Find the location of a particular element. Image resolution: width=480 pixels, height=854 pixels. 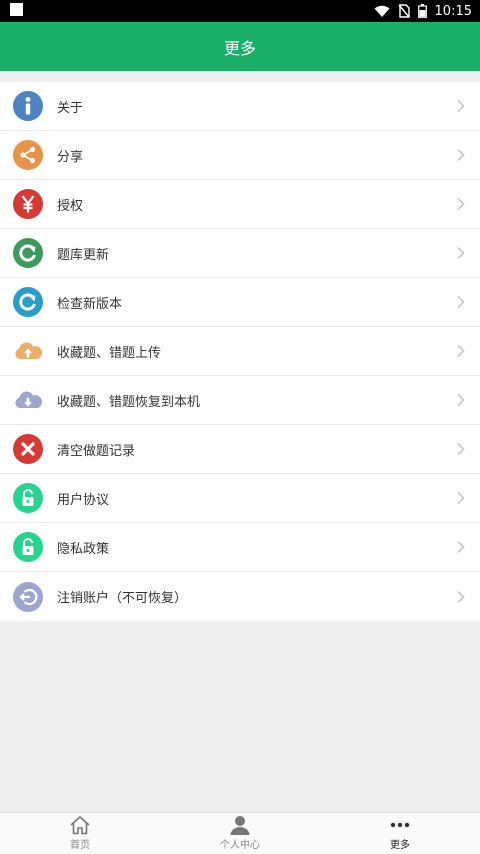

tab-bar: 首页 个人中心 更多 is located at coordinates (240, 833).